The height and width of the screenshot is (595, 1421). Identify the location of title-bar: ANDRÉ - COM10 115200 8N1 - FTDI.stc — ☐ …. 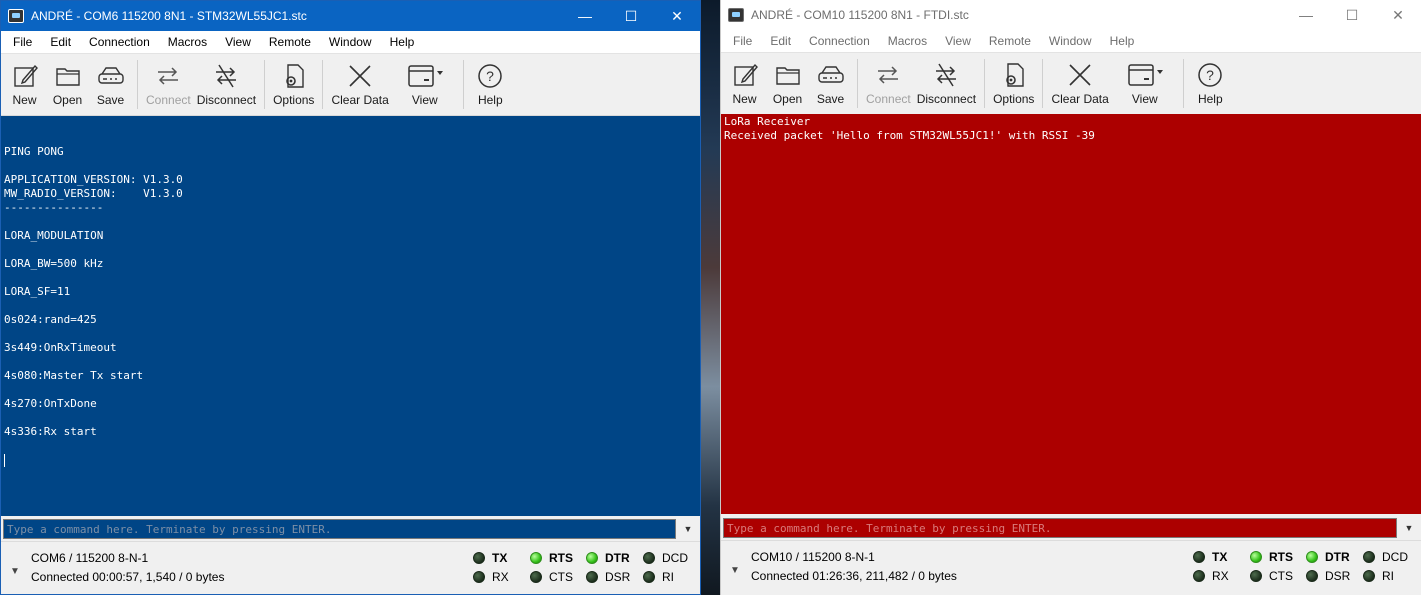
(1071, 15).